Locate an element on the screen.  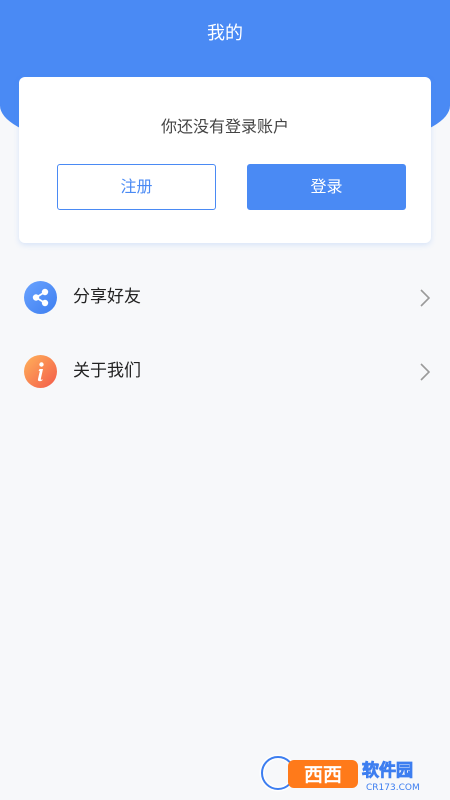
login-button: 登录 is located at coordinates (326, 187).